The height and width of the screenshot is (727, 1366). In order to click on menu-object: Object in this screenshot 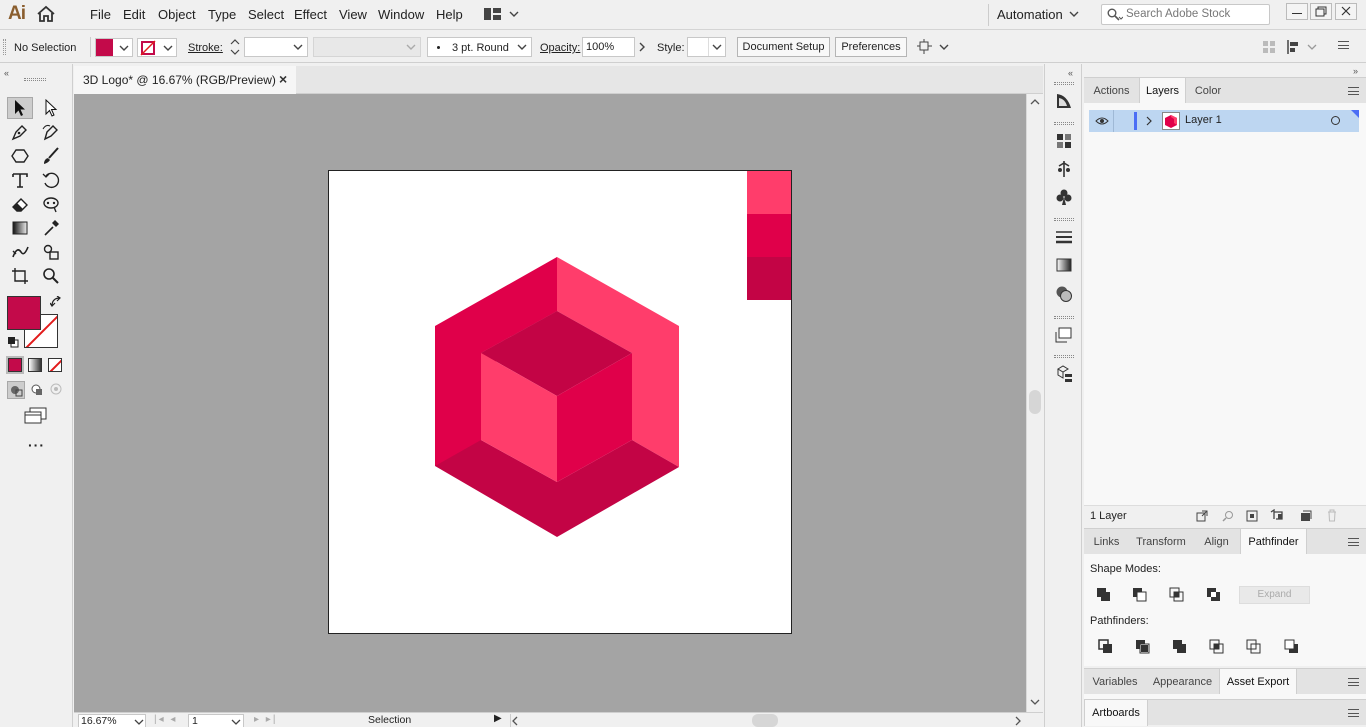, I will do `click(177, 14)`.